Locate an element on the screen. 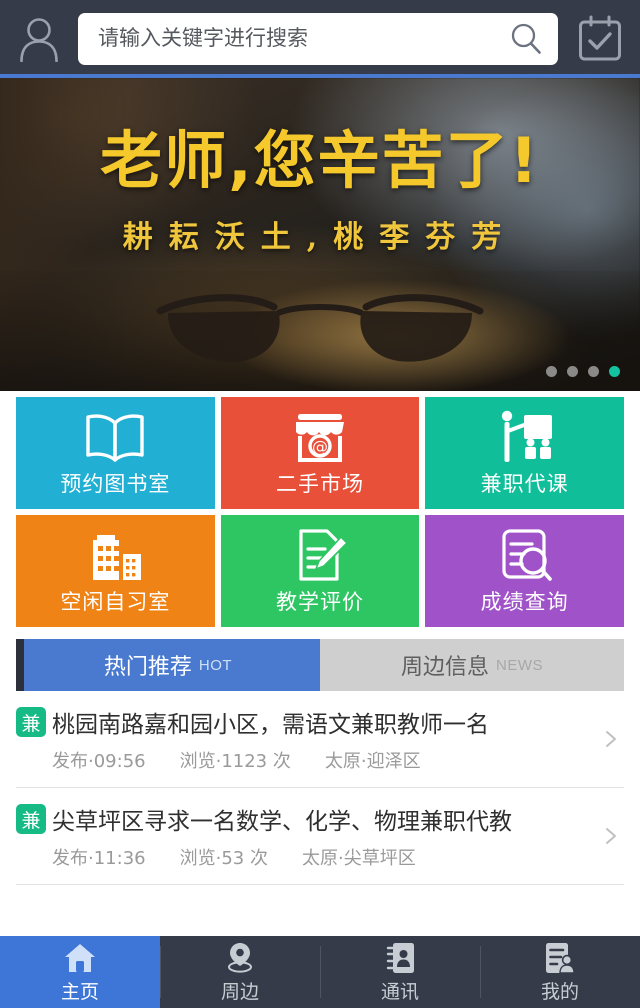 The width and height of the screenshot is (640, 1008). tab-sublabel: NEWS is located at coordinates (519, 665).